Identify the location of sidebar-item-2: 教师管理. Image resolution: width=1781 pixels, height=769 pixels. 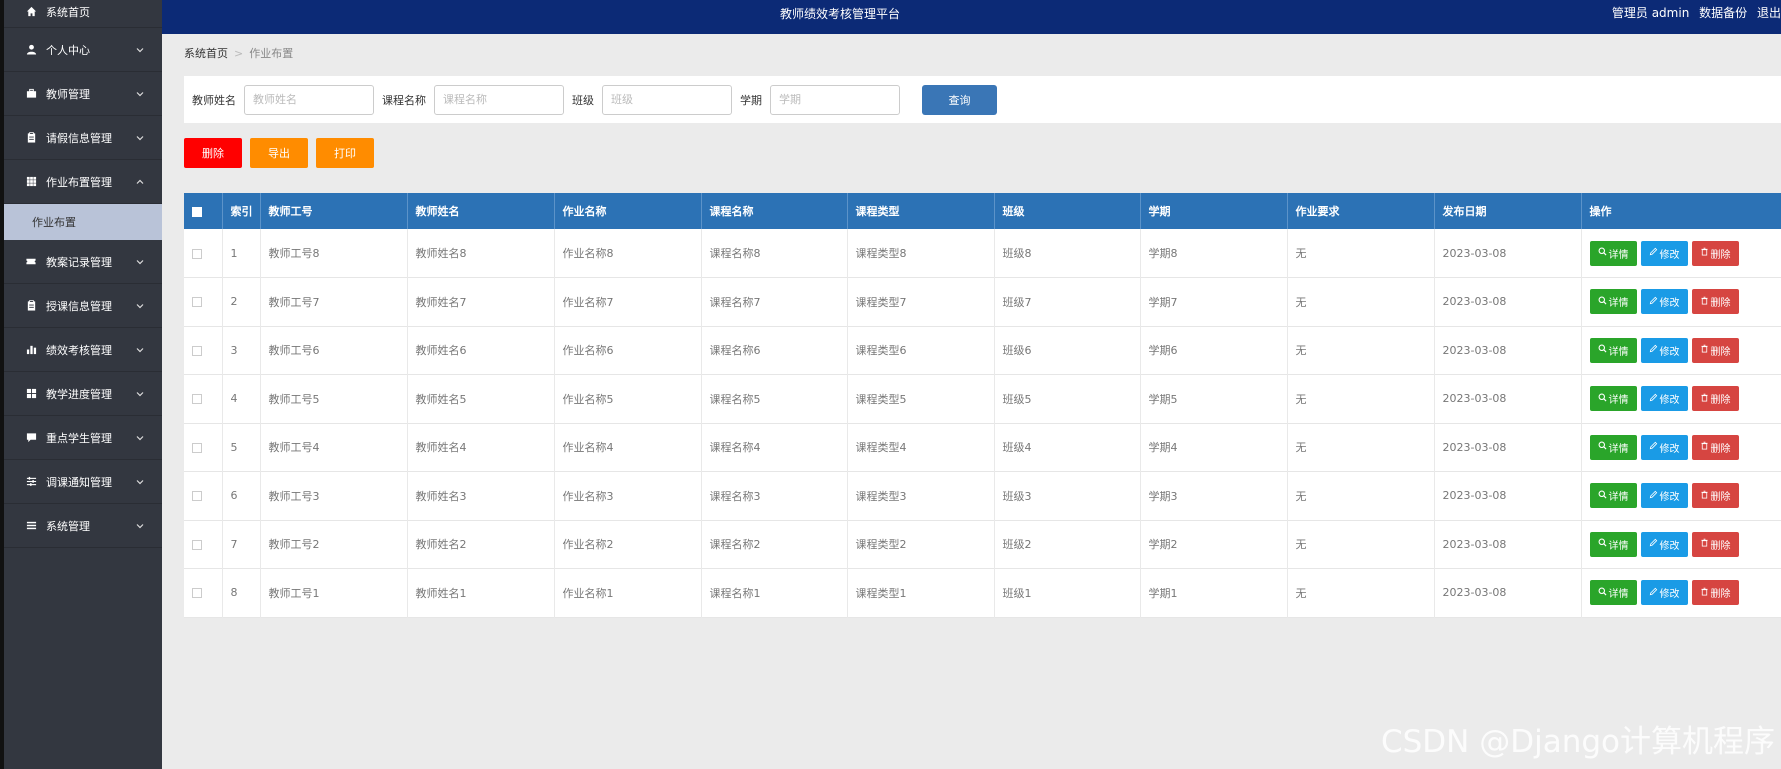
(83, 94).